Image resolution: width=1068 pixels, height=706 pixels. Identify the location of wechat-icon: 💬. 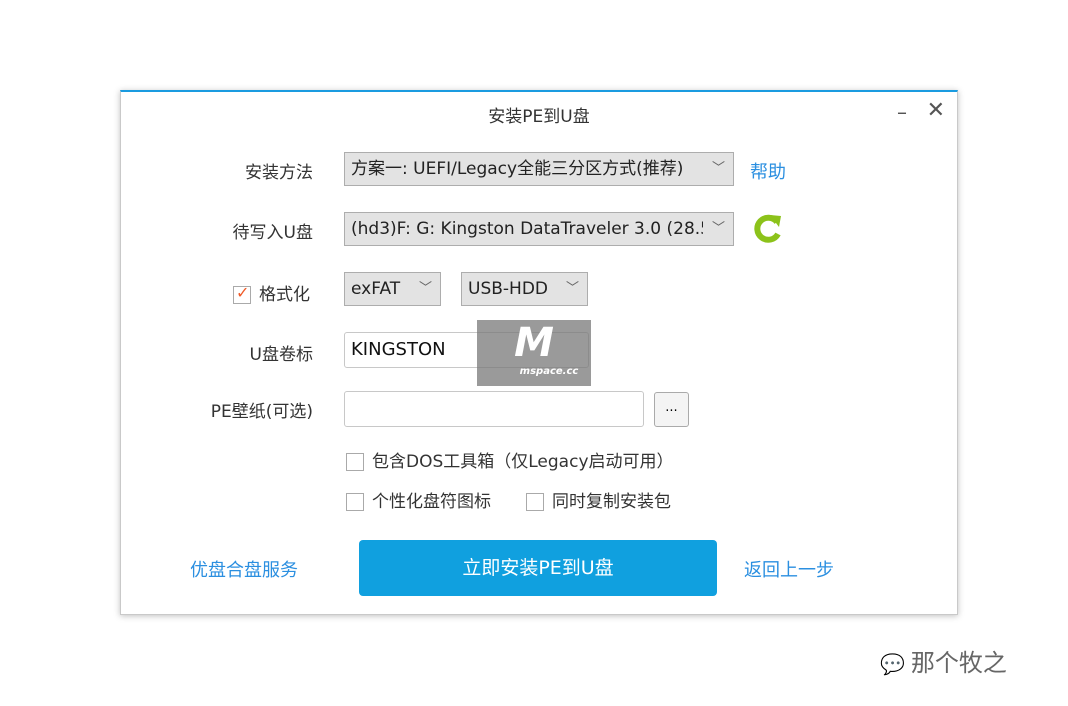
(892, 664).